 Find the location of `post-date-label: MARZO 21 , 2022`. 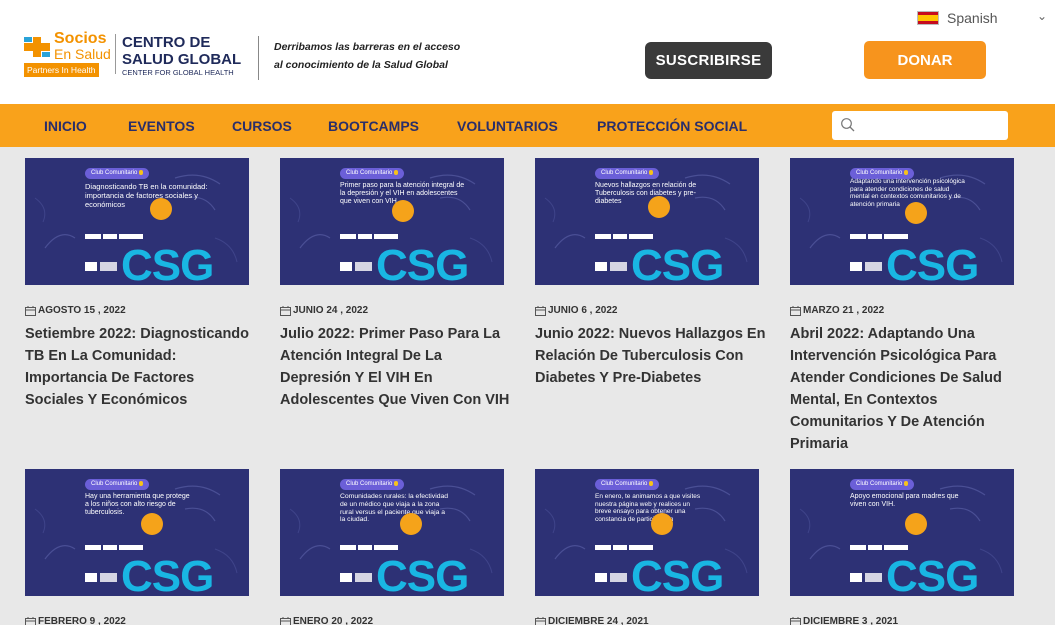

post-date-label: MARZO 21 , 2022 is located at coordinates (844, 310).